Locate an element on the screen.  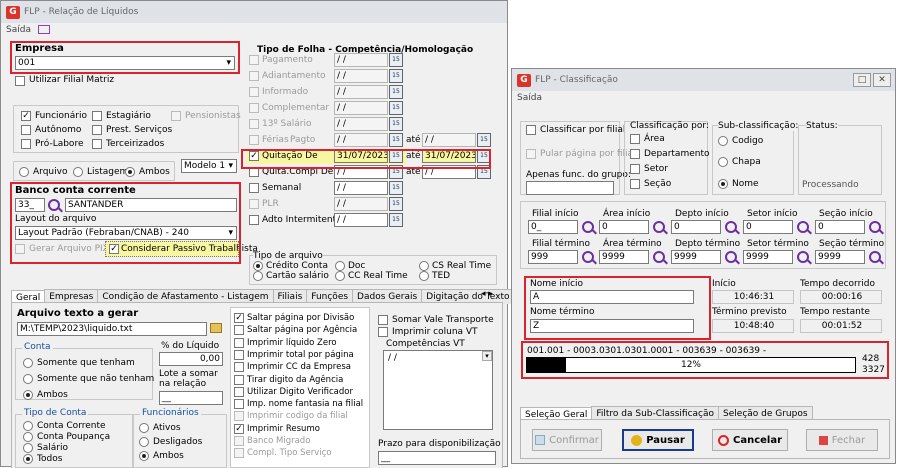
comp-vt-scroll: ▾ is located at coordinates (487, 356).